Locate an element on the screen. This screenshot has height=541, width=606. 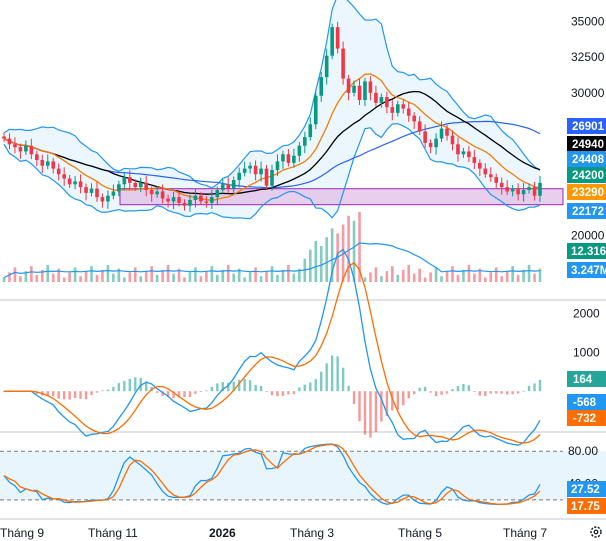
price-label-text: 24940 is located at coordinates (588, 145).